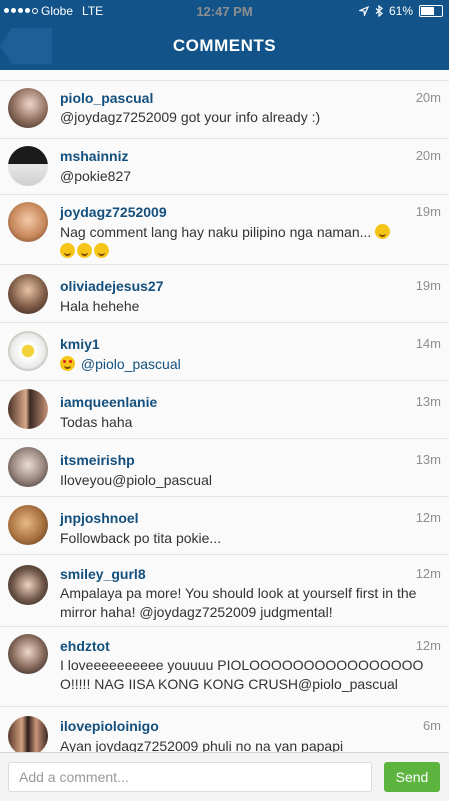 The image size is (449, 801). Describe the element at coordinates (190, 117) in the screenshot. I see `comment-text: @joydagz7252009 got your info already :)` at that location.